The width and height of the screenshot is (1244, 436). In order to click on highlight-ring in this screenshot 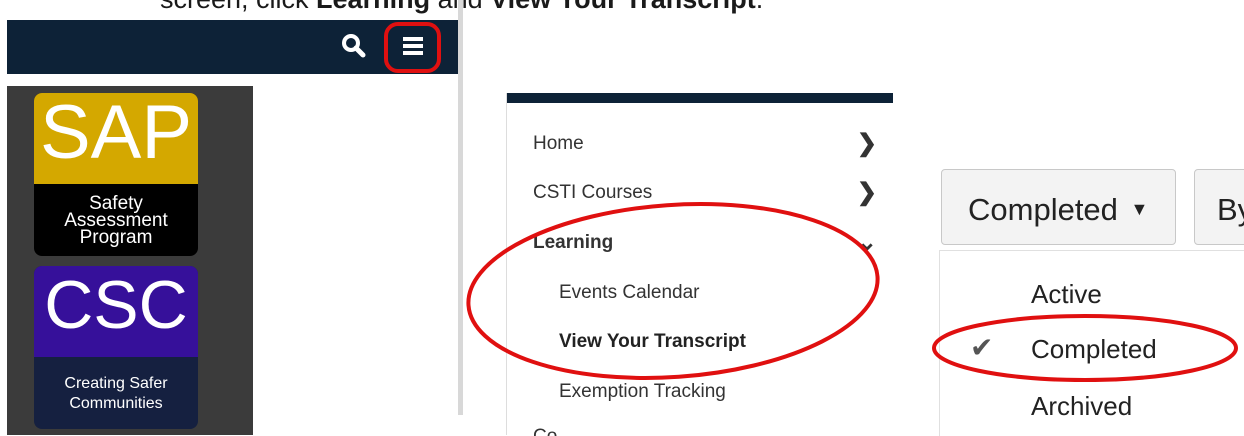, I will do `click(412, 47)`.